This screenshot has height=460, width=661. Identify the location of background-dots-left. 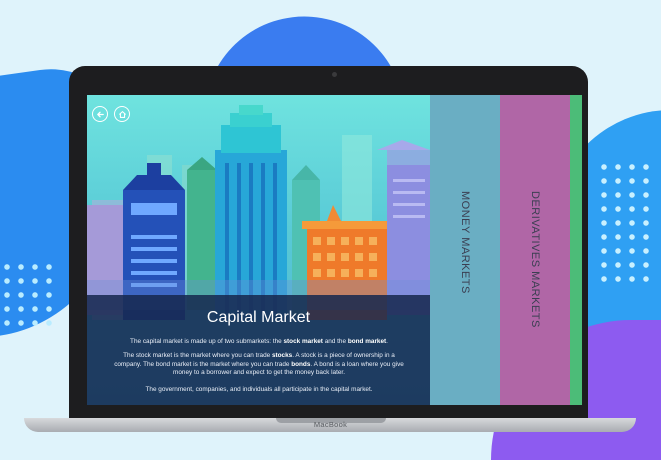
(30, 295).